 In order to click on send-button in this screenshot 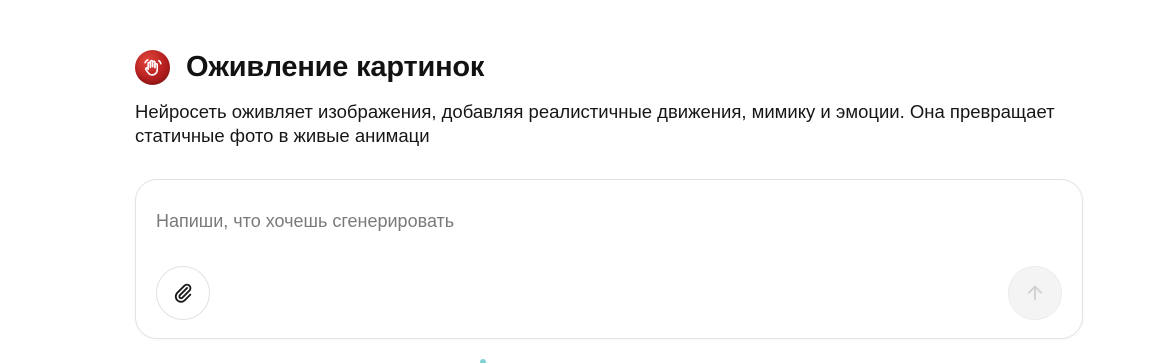, I will do `click(1035, 293)`.